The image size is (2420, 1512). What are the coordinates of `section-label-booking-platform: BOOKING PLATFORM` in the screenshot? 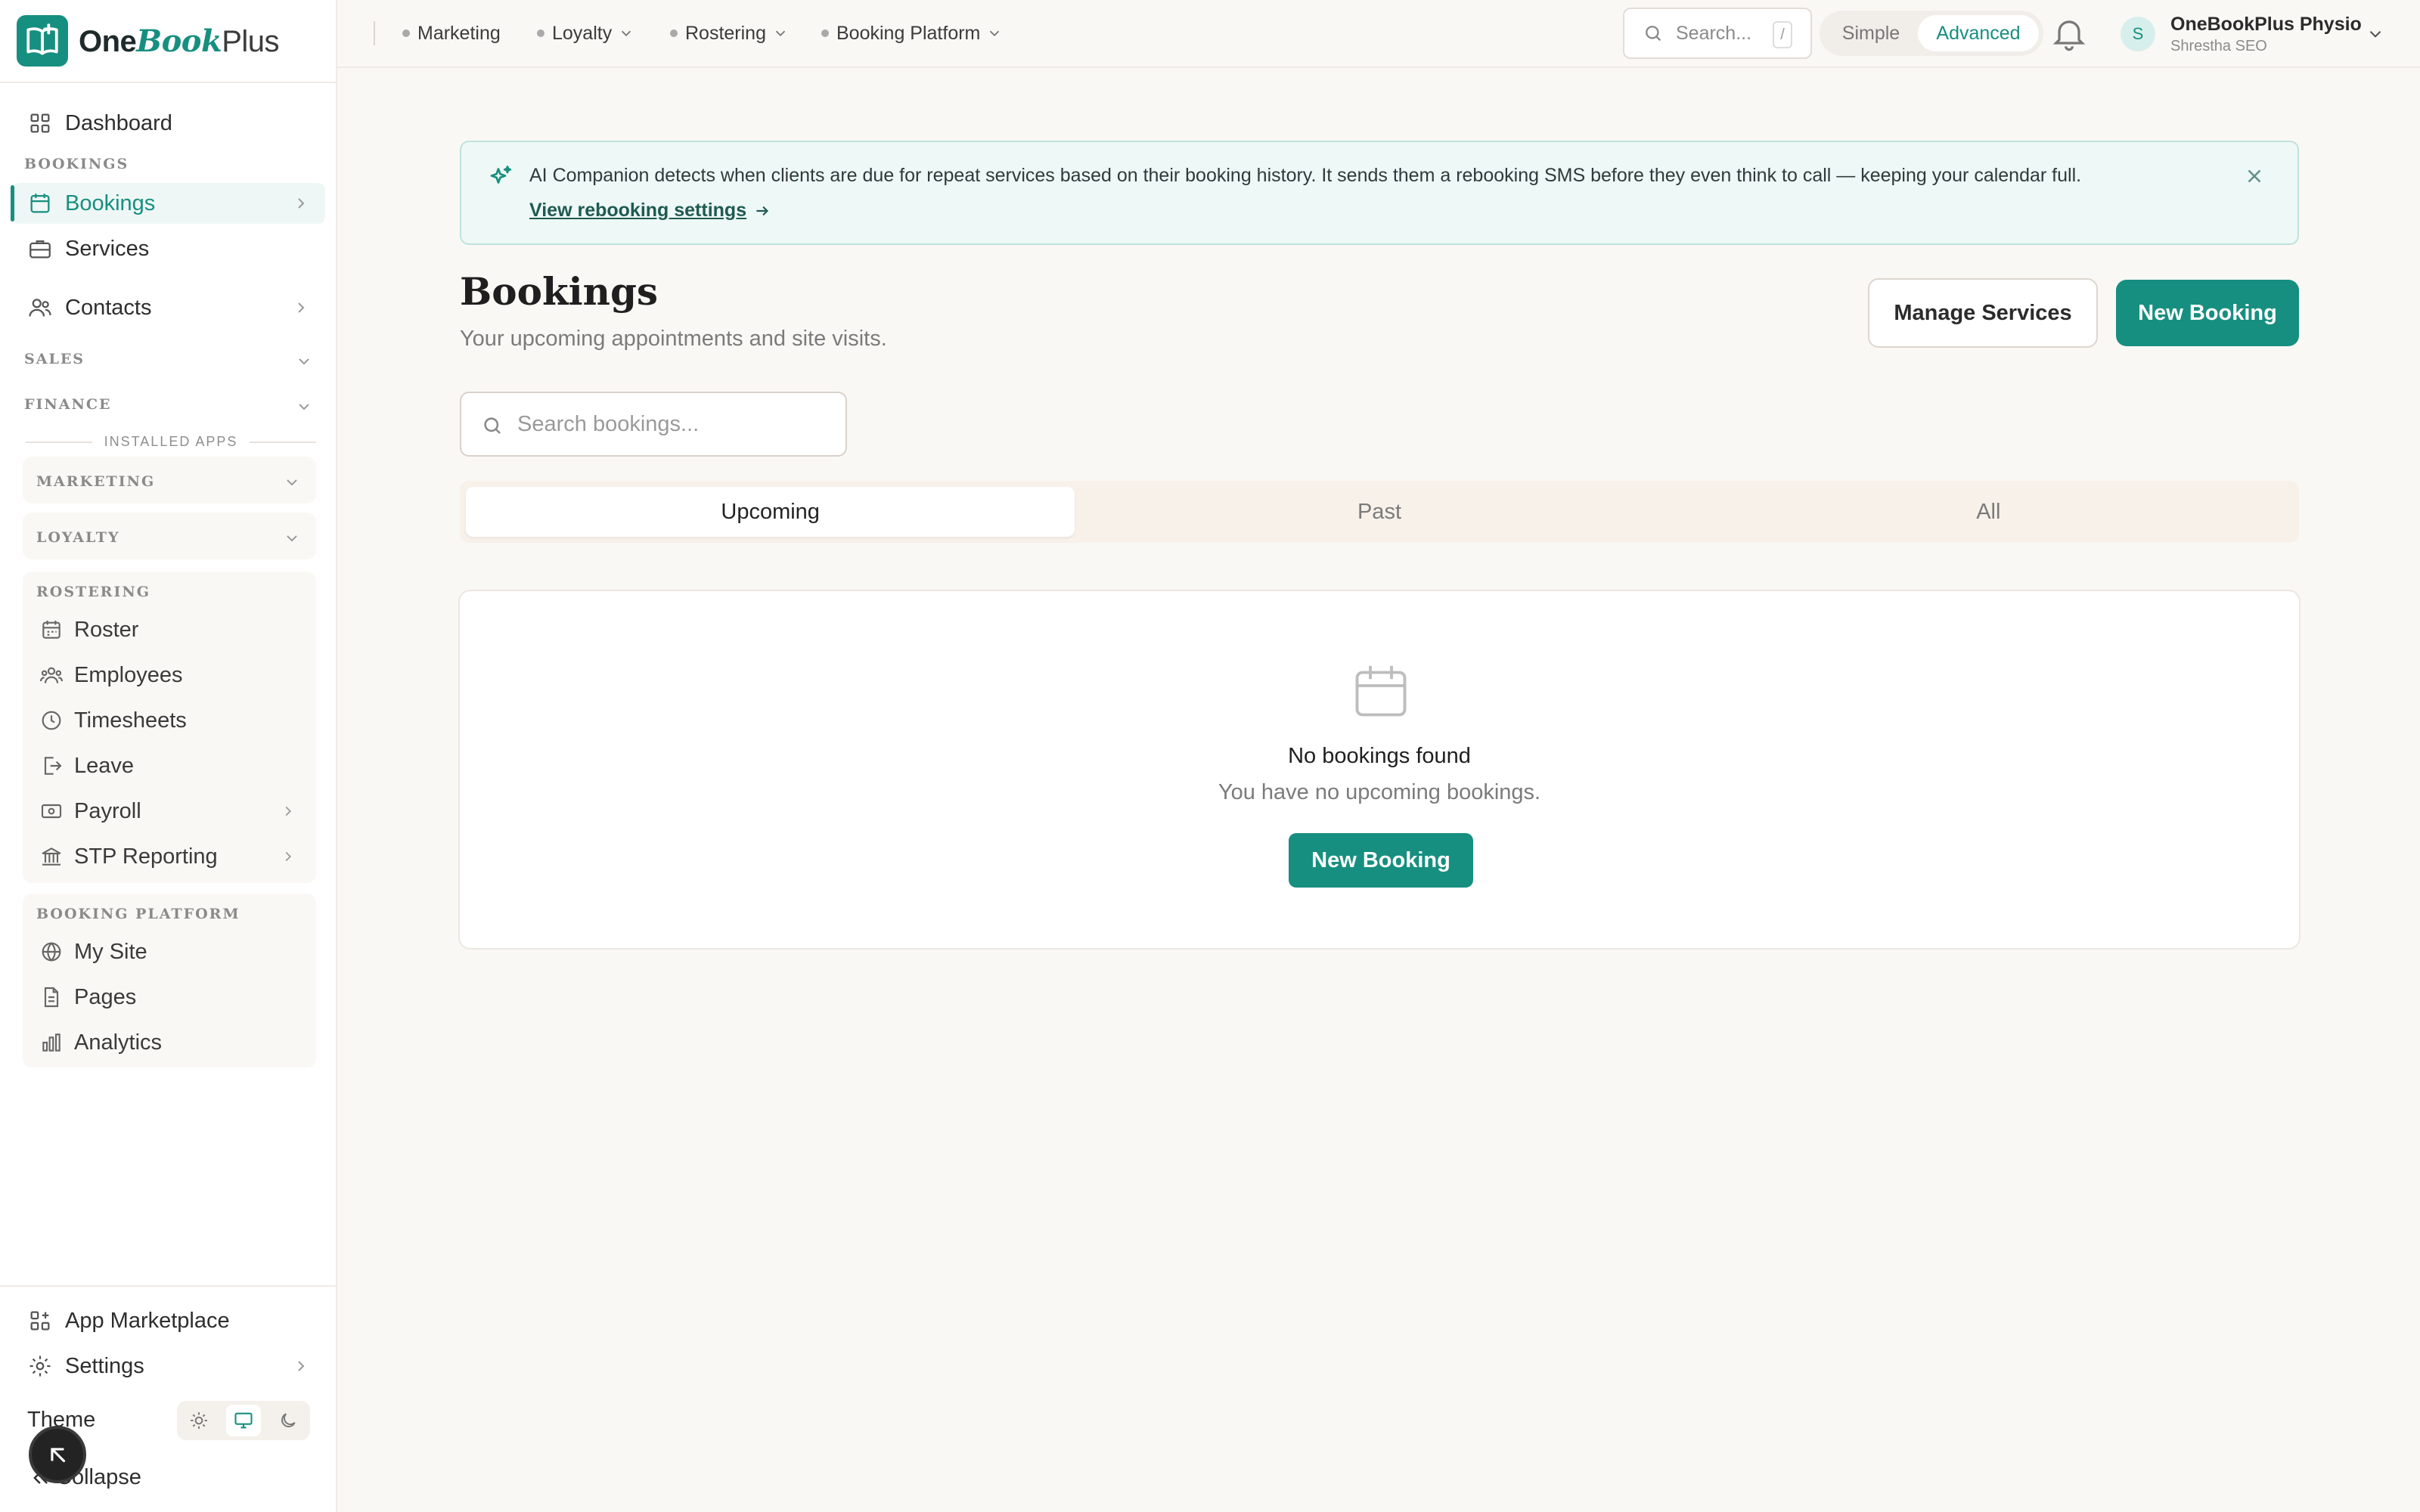 It's located at (138, 914).